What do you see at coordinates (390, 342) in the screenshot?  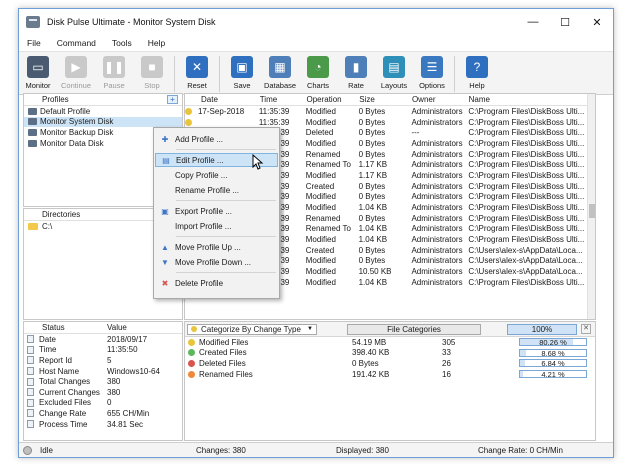 I see `category-row: Modified Files 54.19 MB 305 80.26 %` at bounding box center [390, 342].